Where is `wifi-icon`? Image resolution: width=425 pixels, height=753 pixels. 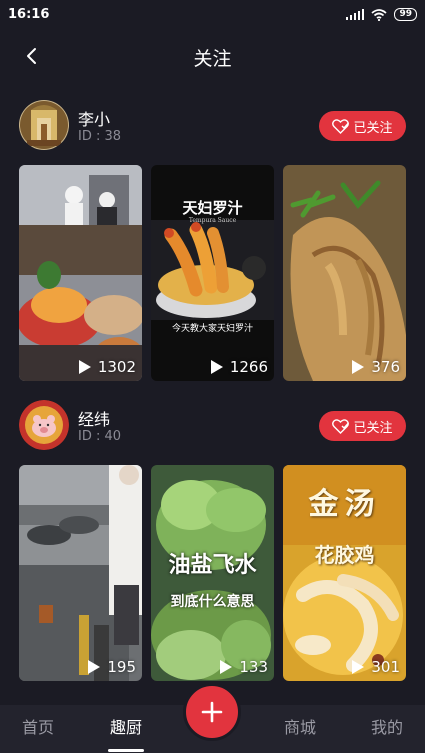 wifi-icon is located at coordinates (379, 14).